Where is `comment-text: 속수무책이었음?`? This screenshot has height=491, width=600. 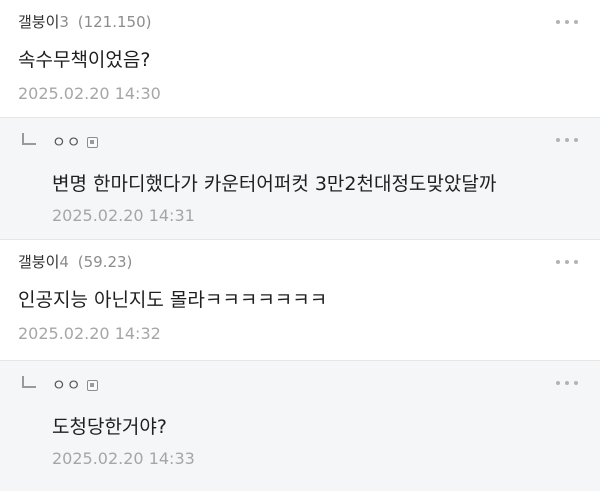
comment-text: 속수무책이었음? is located at coordinates (84, 60).